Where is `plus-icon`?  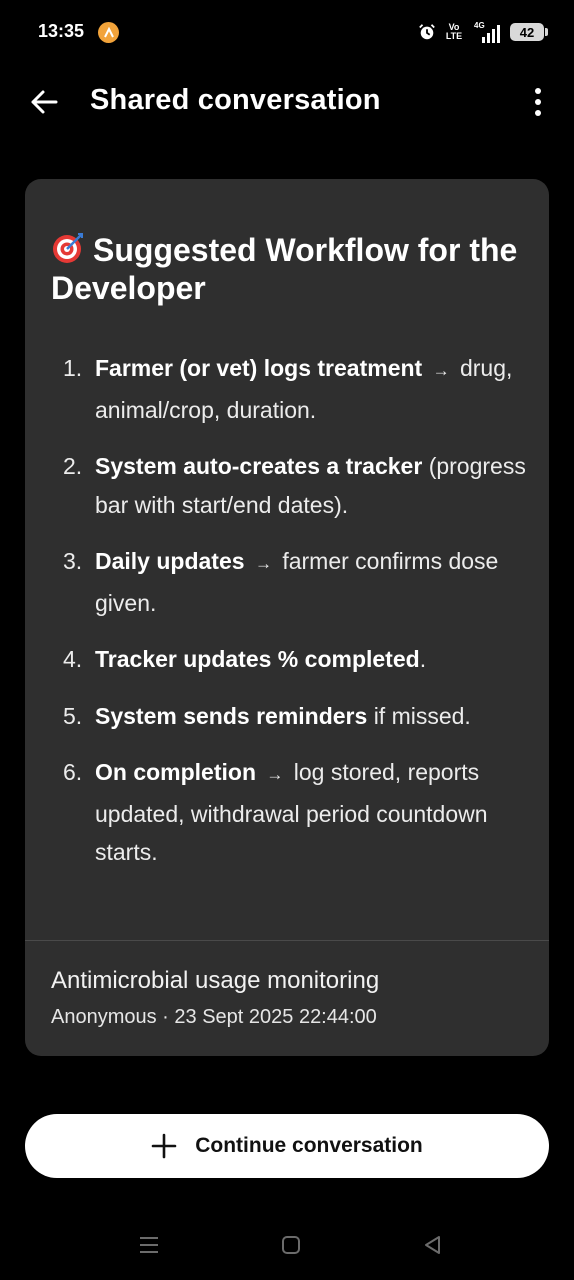
plus-icon is located at coordinates (164, 1146).